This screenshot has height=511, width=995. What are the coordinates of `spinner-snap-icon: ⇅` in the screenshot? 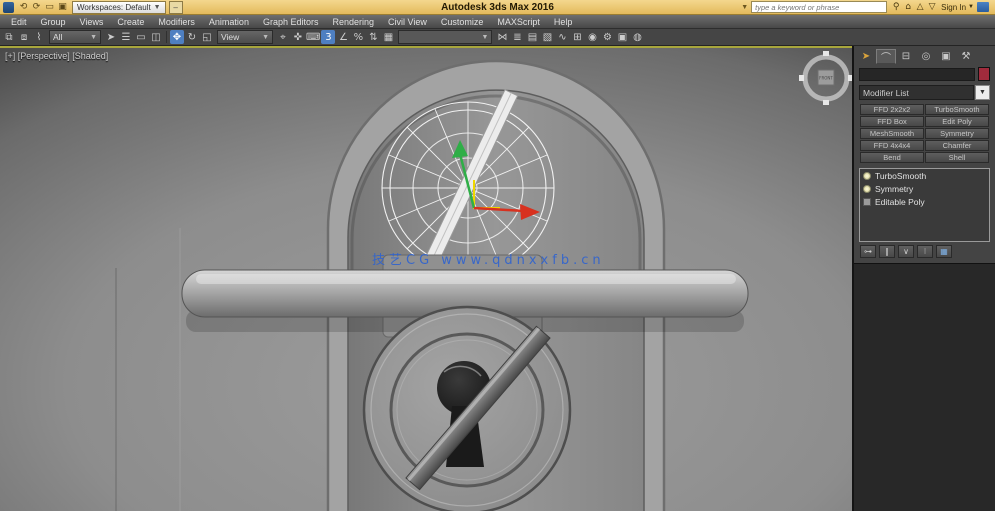 It's located at (373, 37).